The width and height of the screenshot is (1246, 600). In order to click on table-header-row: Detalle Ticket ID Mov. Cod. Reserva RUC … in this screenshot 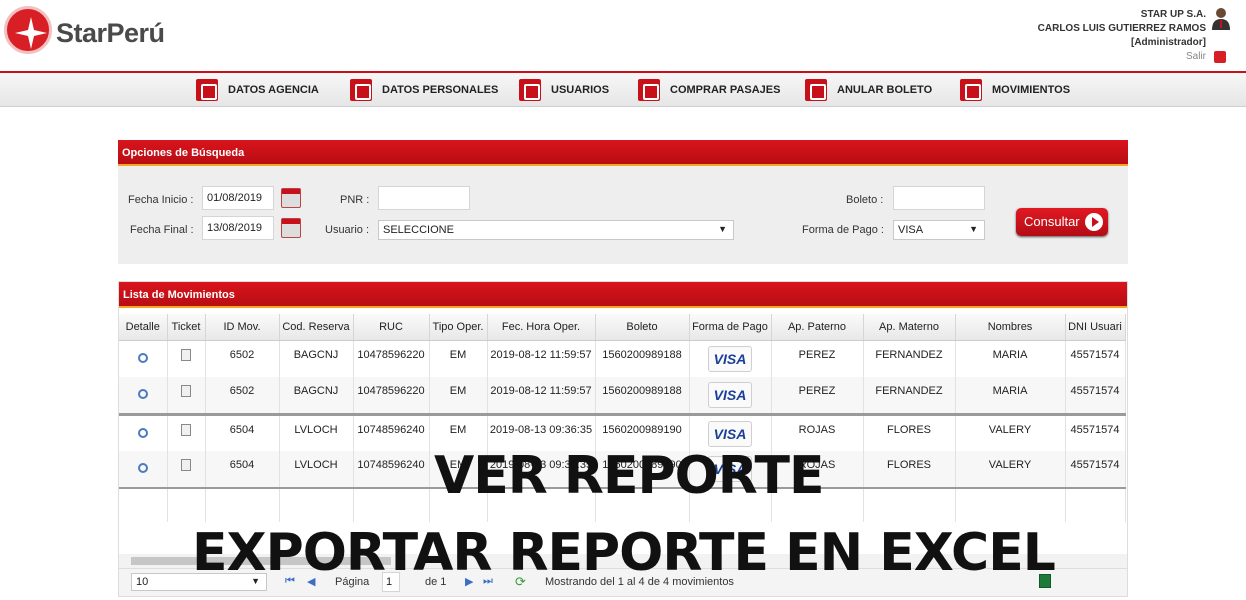, I will do `click(622, 327)`.